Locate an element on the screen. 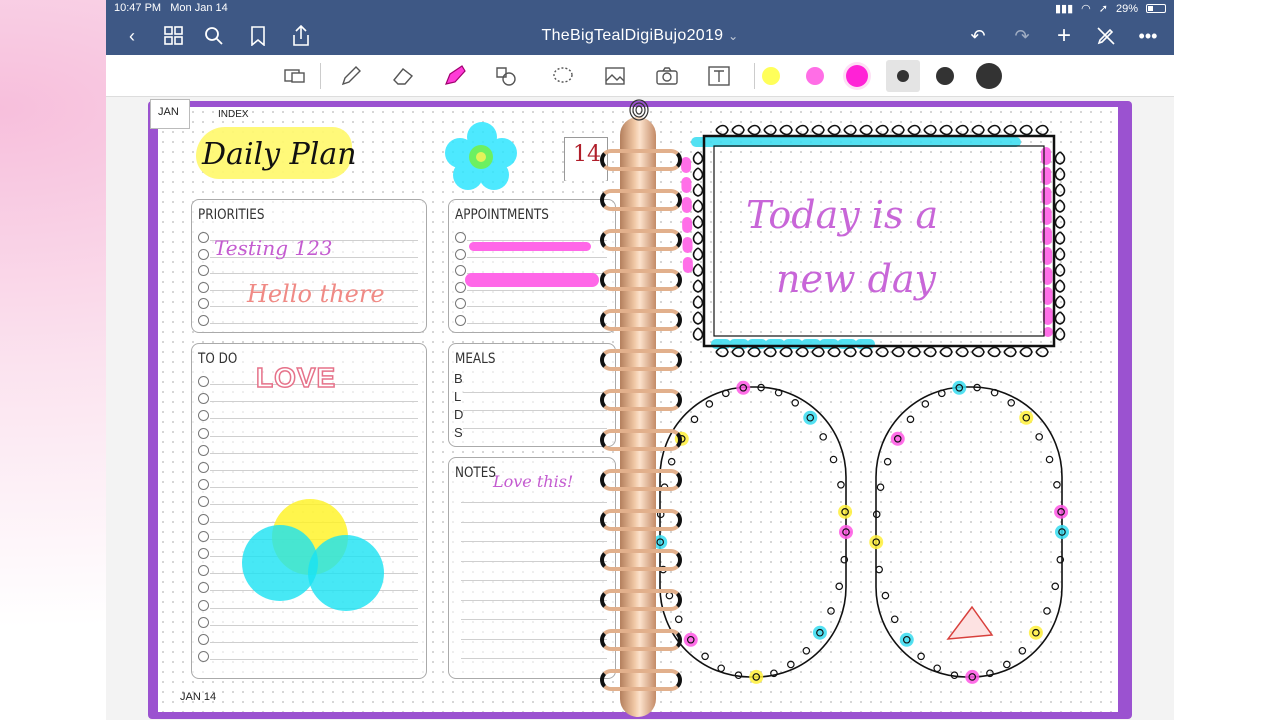 This screenshot has height=720, width=1280. magenta-swatch is located at coordinates (857, 76).